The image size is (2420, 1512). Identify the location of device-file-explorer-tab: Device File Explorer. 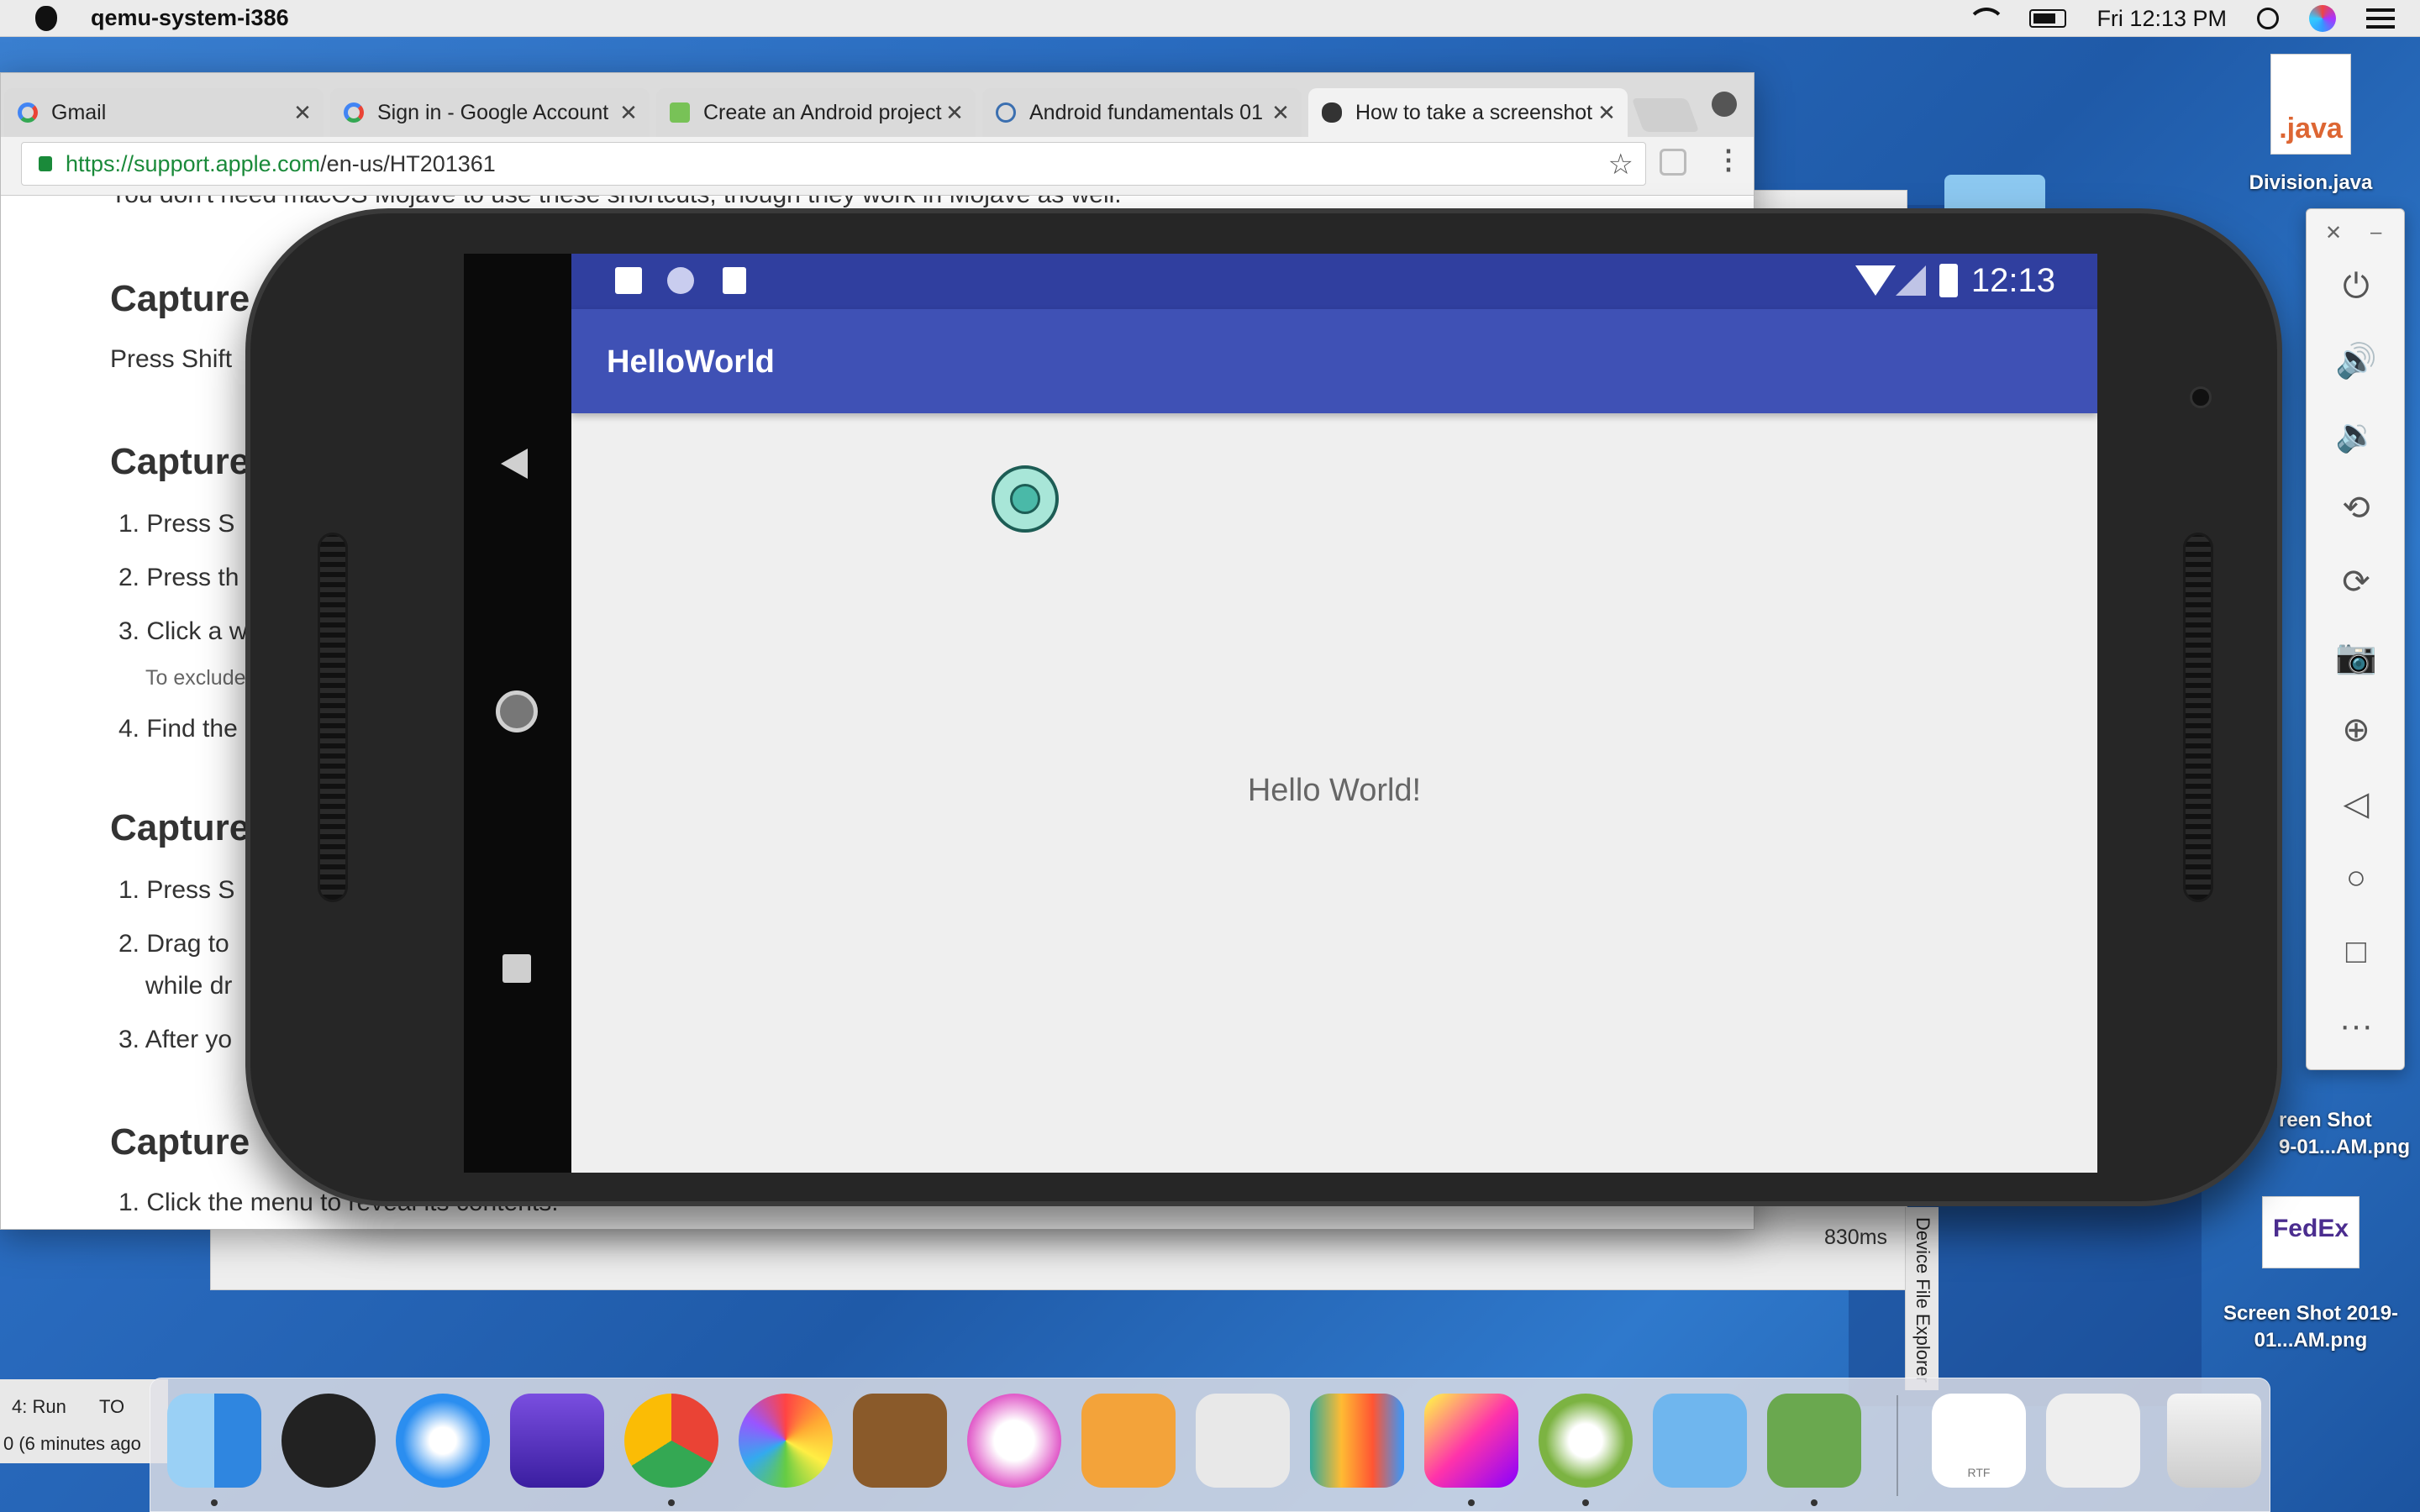
(1922, 1300).